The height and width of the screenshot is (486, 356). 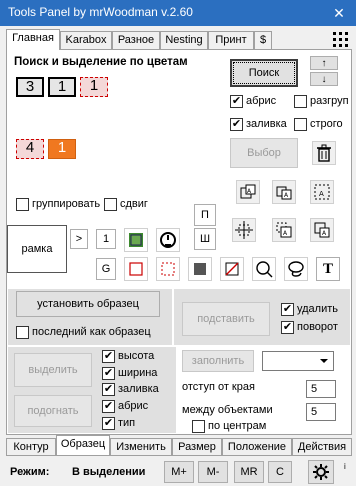 I want to click on group-checkbox, so click(x=22, y=204).